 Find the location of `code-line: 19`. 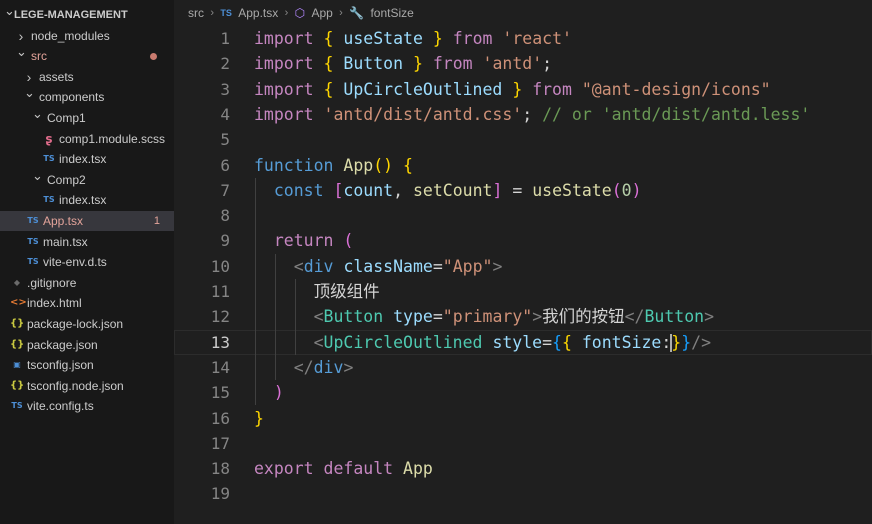

code-line: 19 is located at coordinates (523, 493).